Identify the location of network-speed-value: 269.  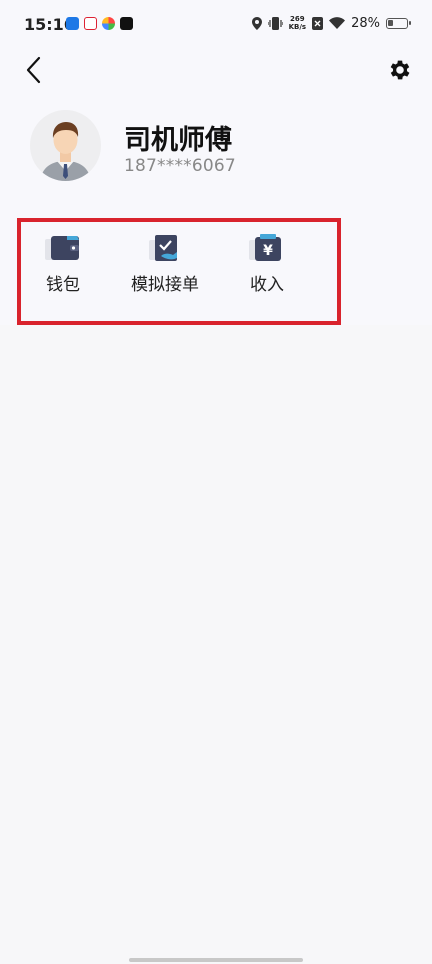
(297, 19).